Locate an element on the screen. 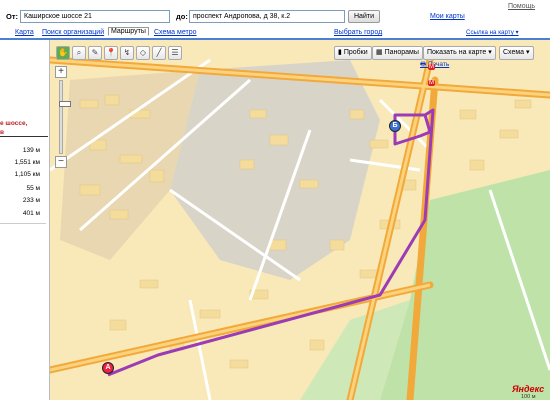  route-step-distance: 55 м is located at coordinates (33, 188).